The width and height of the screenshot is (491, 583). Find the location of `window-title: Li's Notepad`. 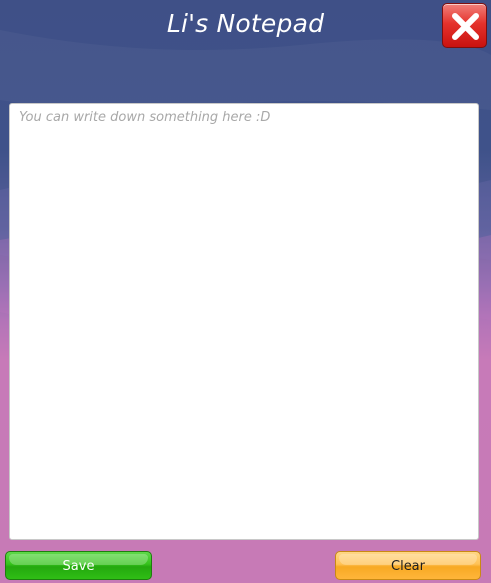

window-title: Li's Notepad is located at coordinates (245, 23).